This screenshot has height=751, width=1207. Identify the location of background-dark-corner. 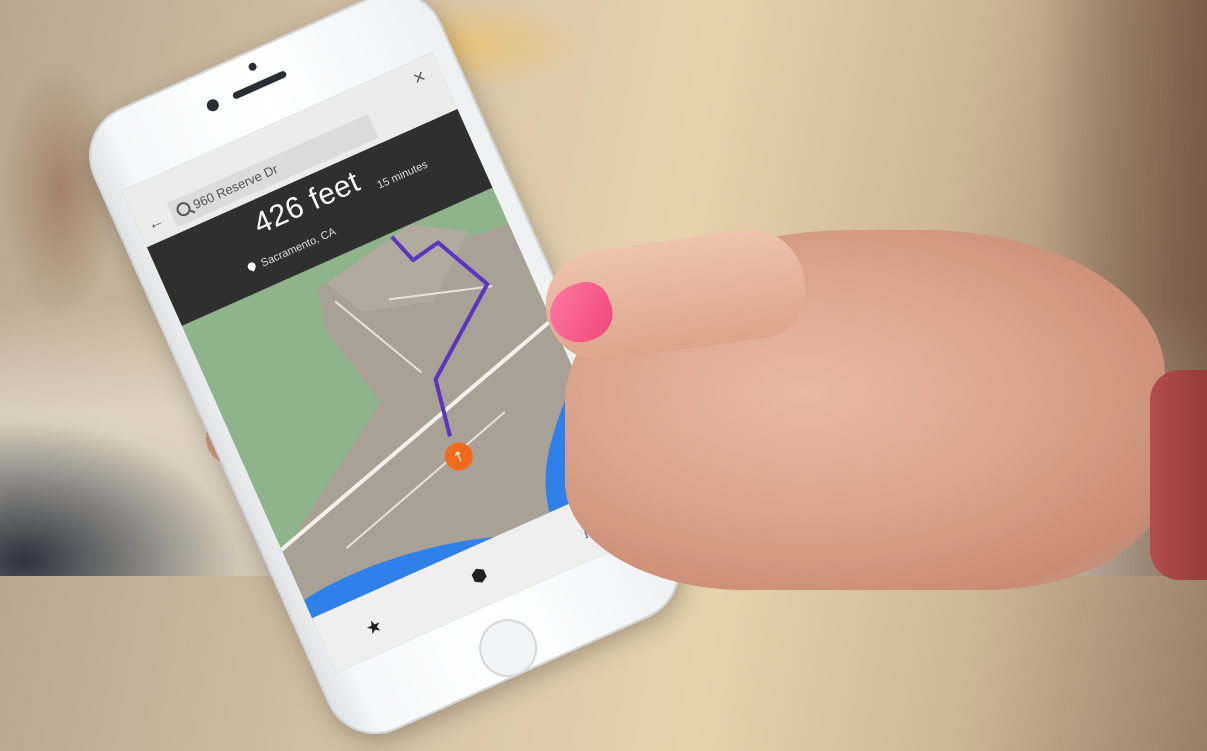
(120, 498).